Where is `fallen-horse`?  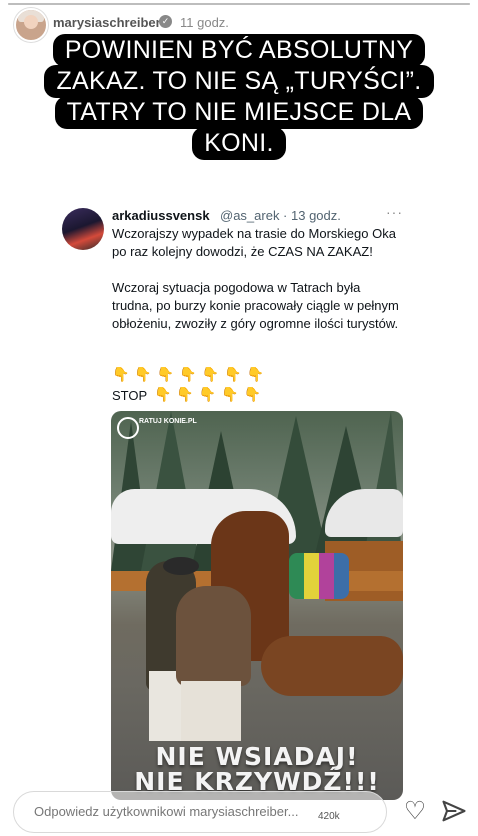 fallen-horse is located at coordinates (332, 666).